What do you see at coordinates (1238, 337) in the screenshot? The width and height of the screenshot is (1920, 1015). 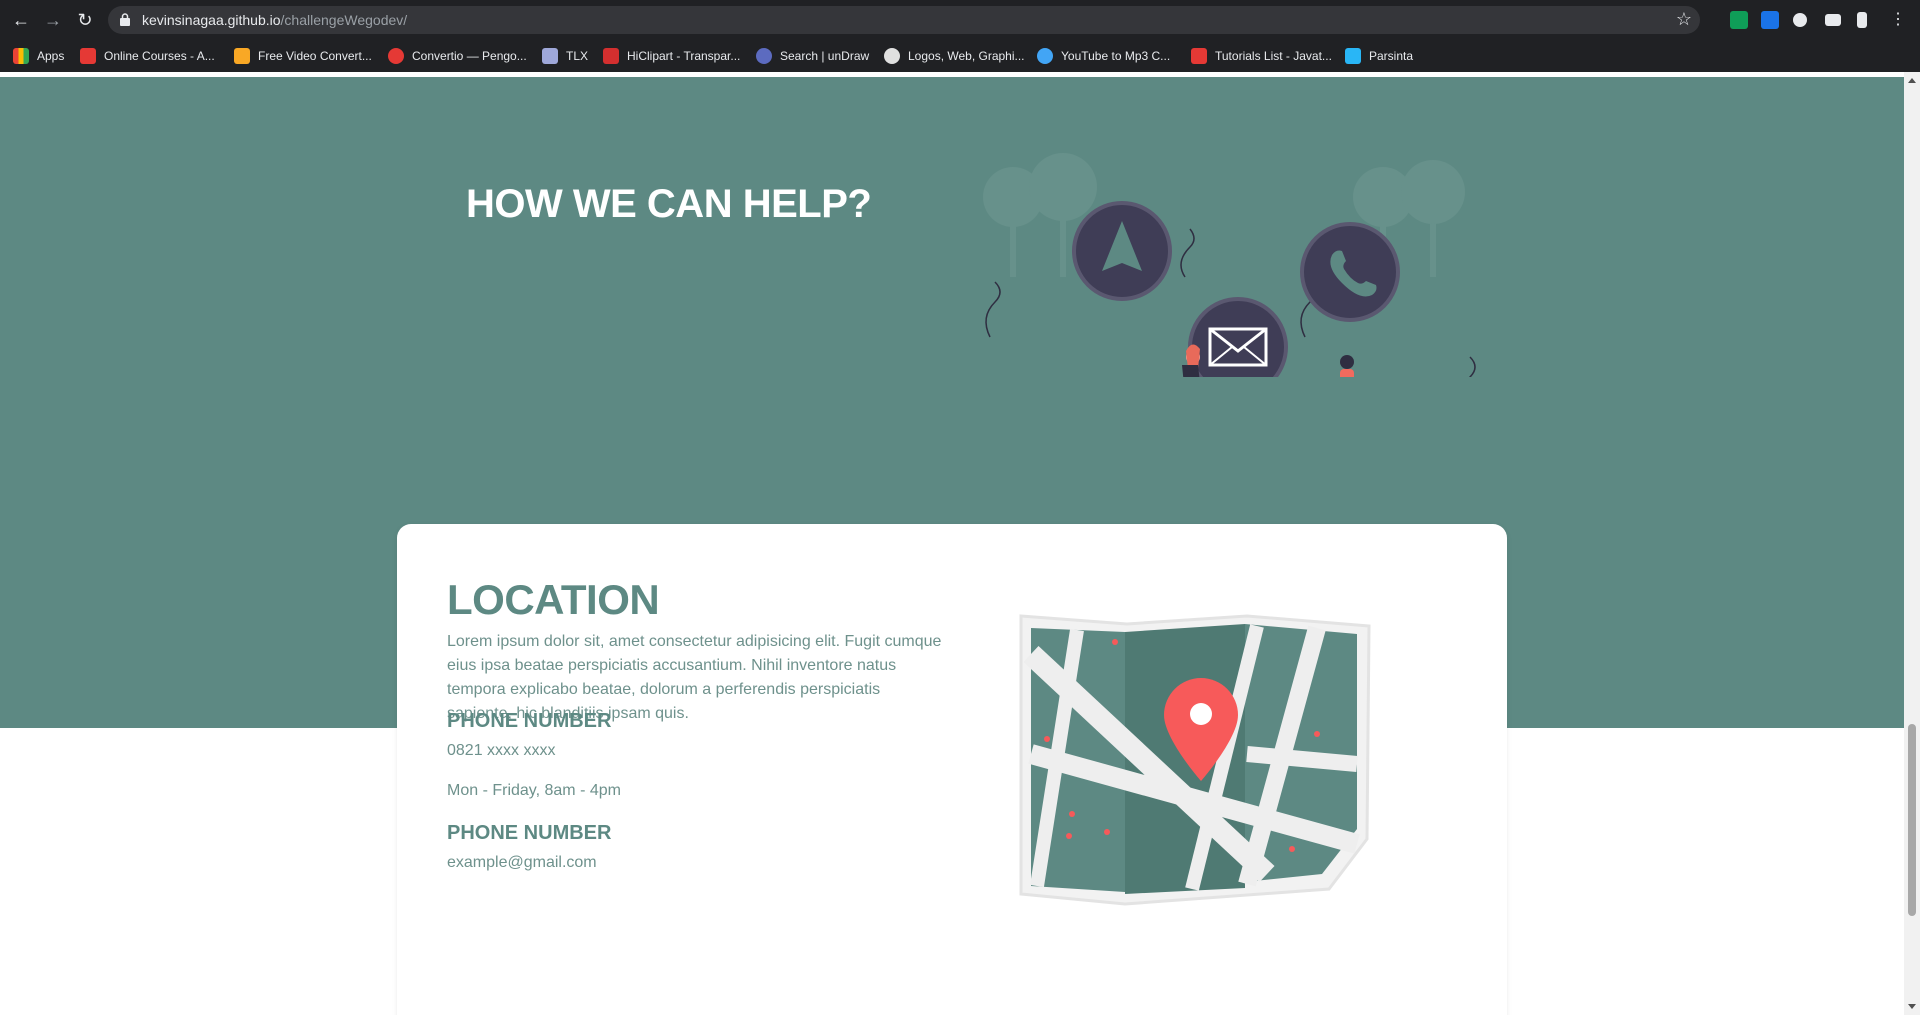 I see `envelope-icon` at bounding box center [1238, 337].